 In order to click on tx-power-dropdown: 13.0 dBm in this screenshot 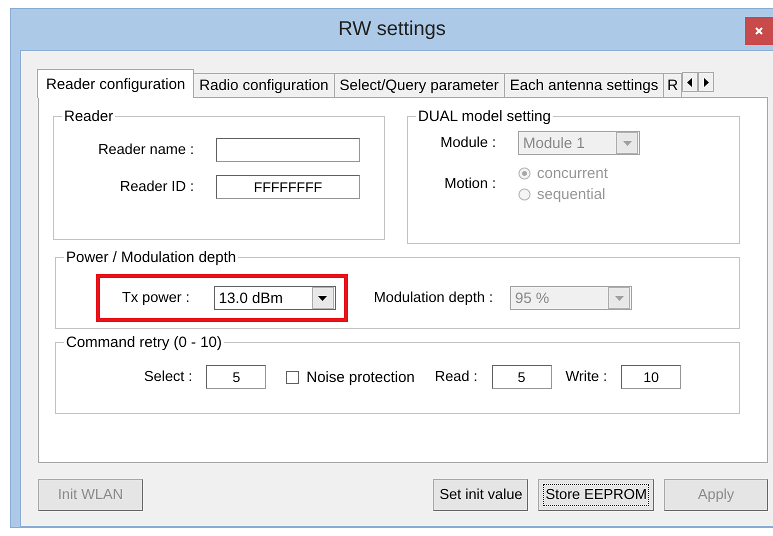, I will do `click(275, 298)`.